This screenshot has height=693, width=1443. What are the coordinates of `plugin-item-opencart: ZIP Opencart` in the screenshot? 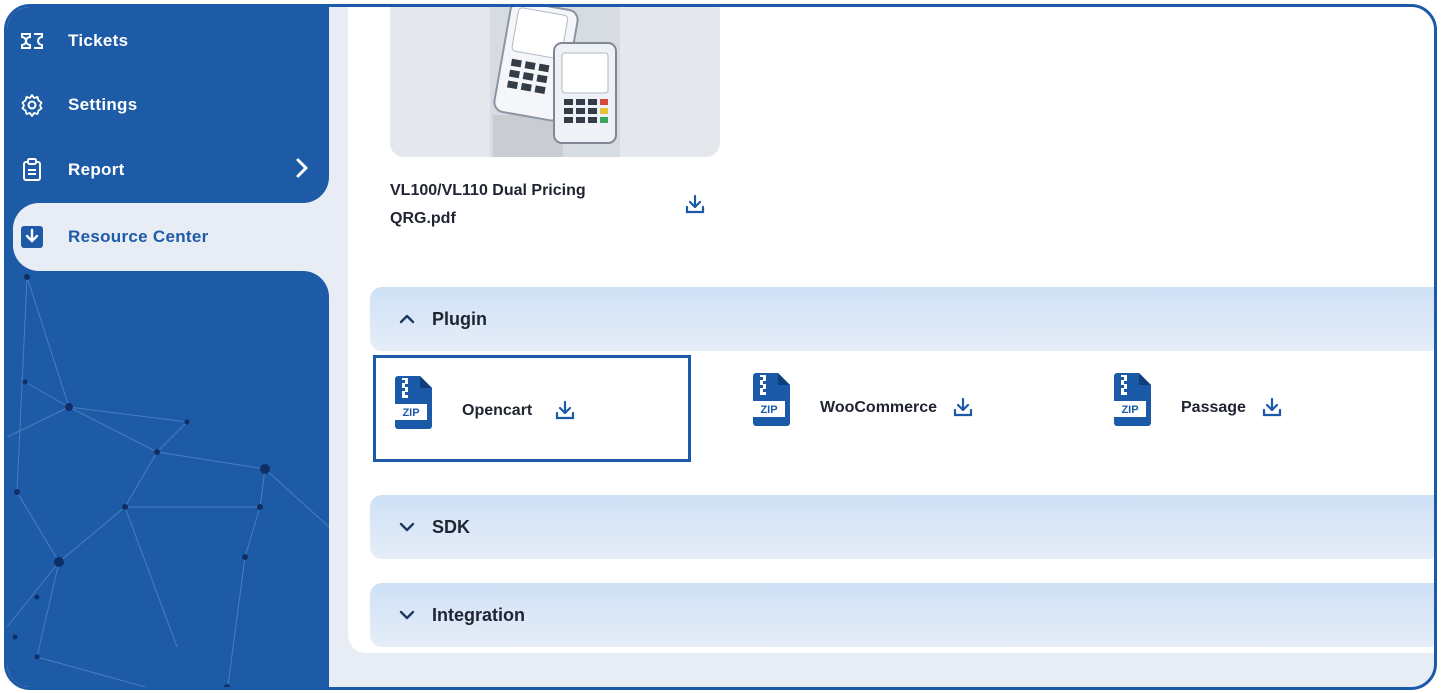 It's located at (532, 408).